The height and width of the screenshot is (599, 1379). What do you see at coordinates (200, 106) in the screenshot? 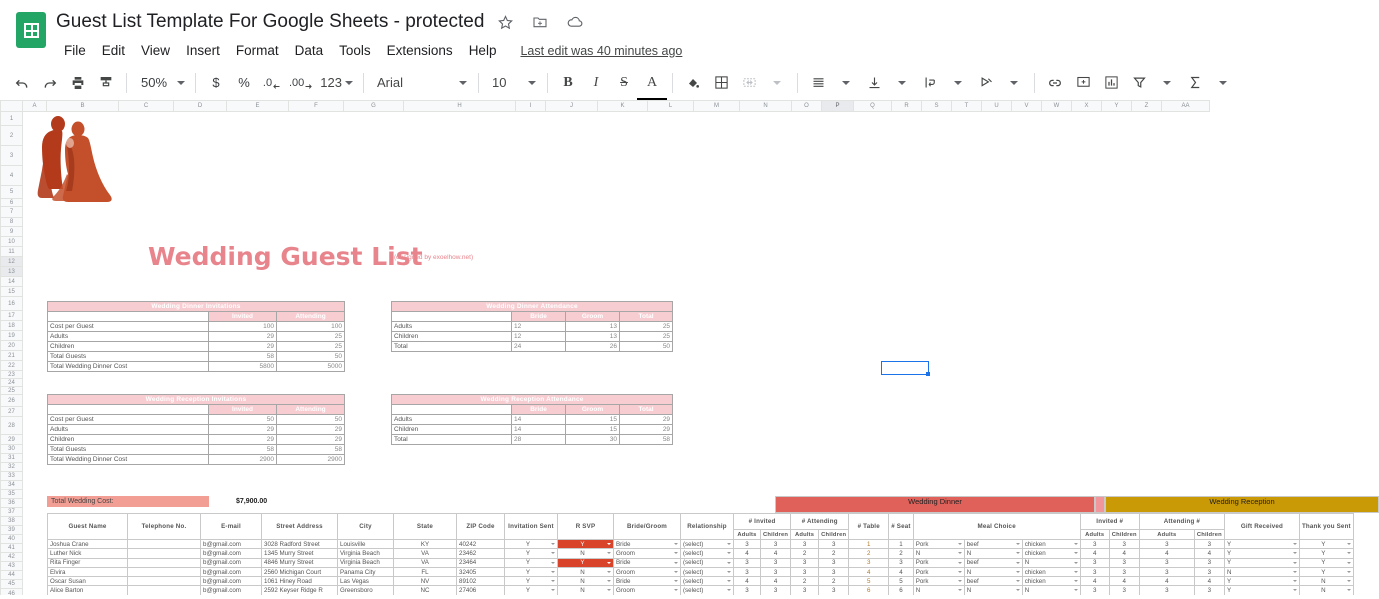
I see `column-header-d: D` at bounding box center [200, 106].